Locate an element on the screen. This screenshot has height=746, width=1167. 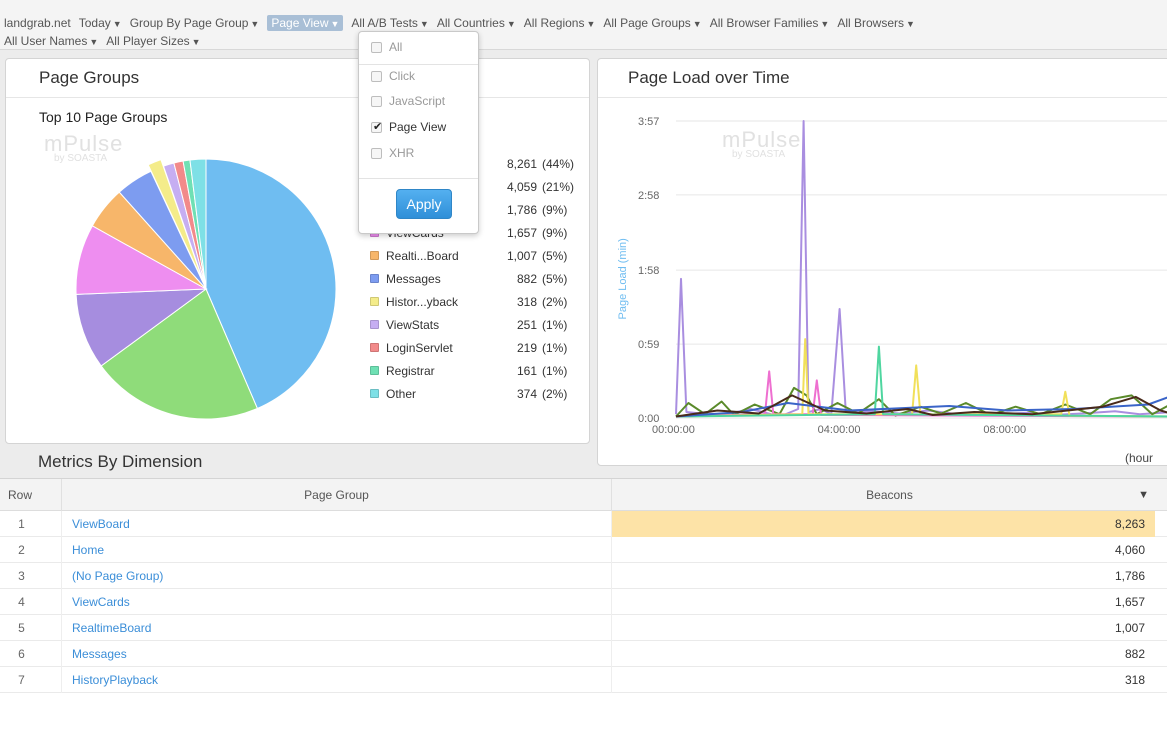
checkbox-checked-icon is located at coordinates (376, 126).